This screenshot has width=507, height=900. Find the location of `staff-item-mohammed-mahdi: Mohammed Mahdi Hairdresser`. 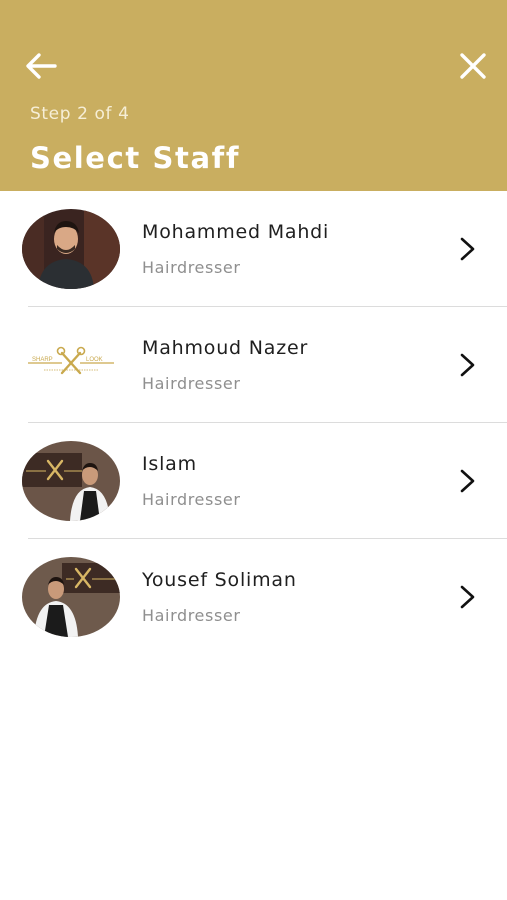

staff-item-mohammed-mahdi: Mohammed Mahdi Hairdresser is located at coordinates (253, 249).